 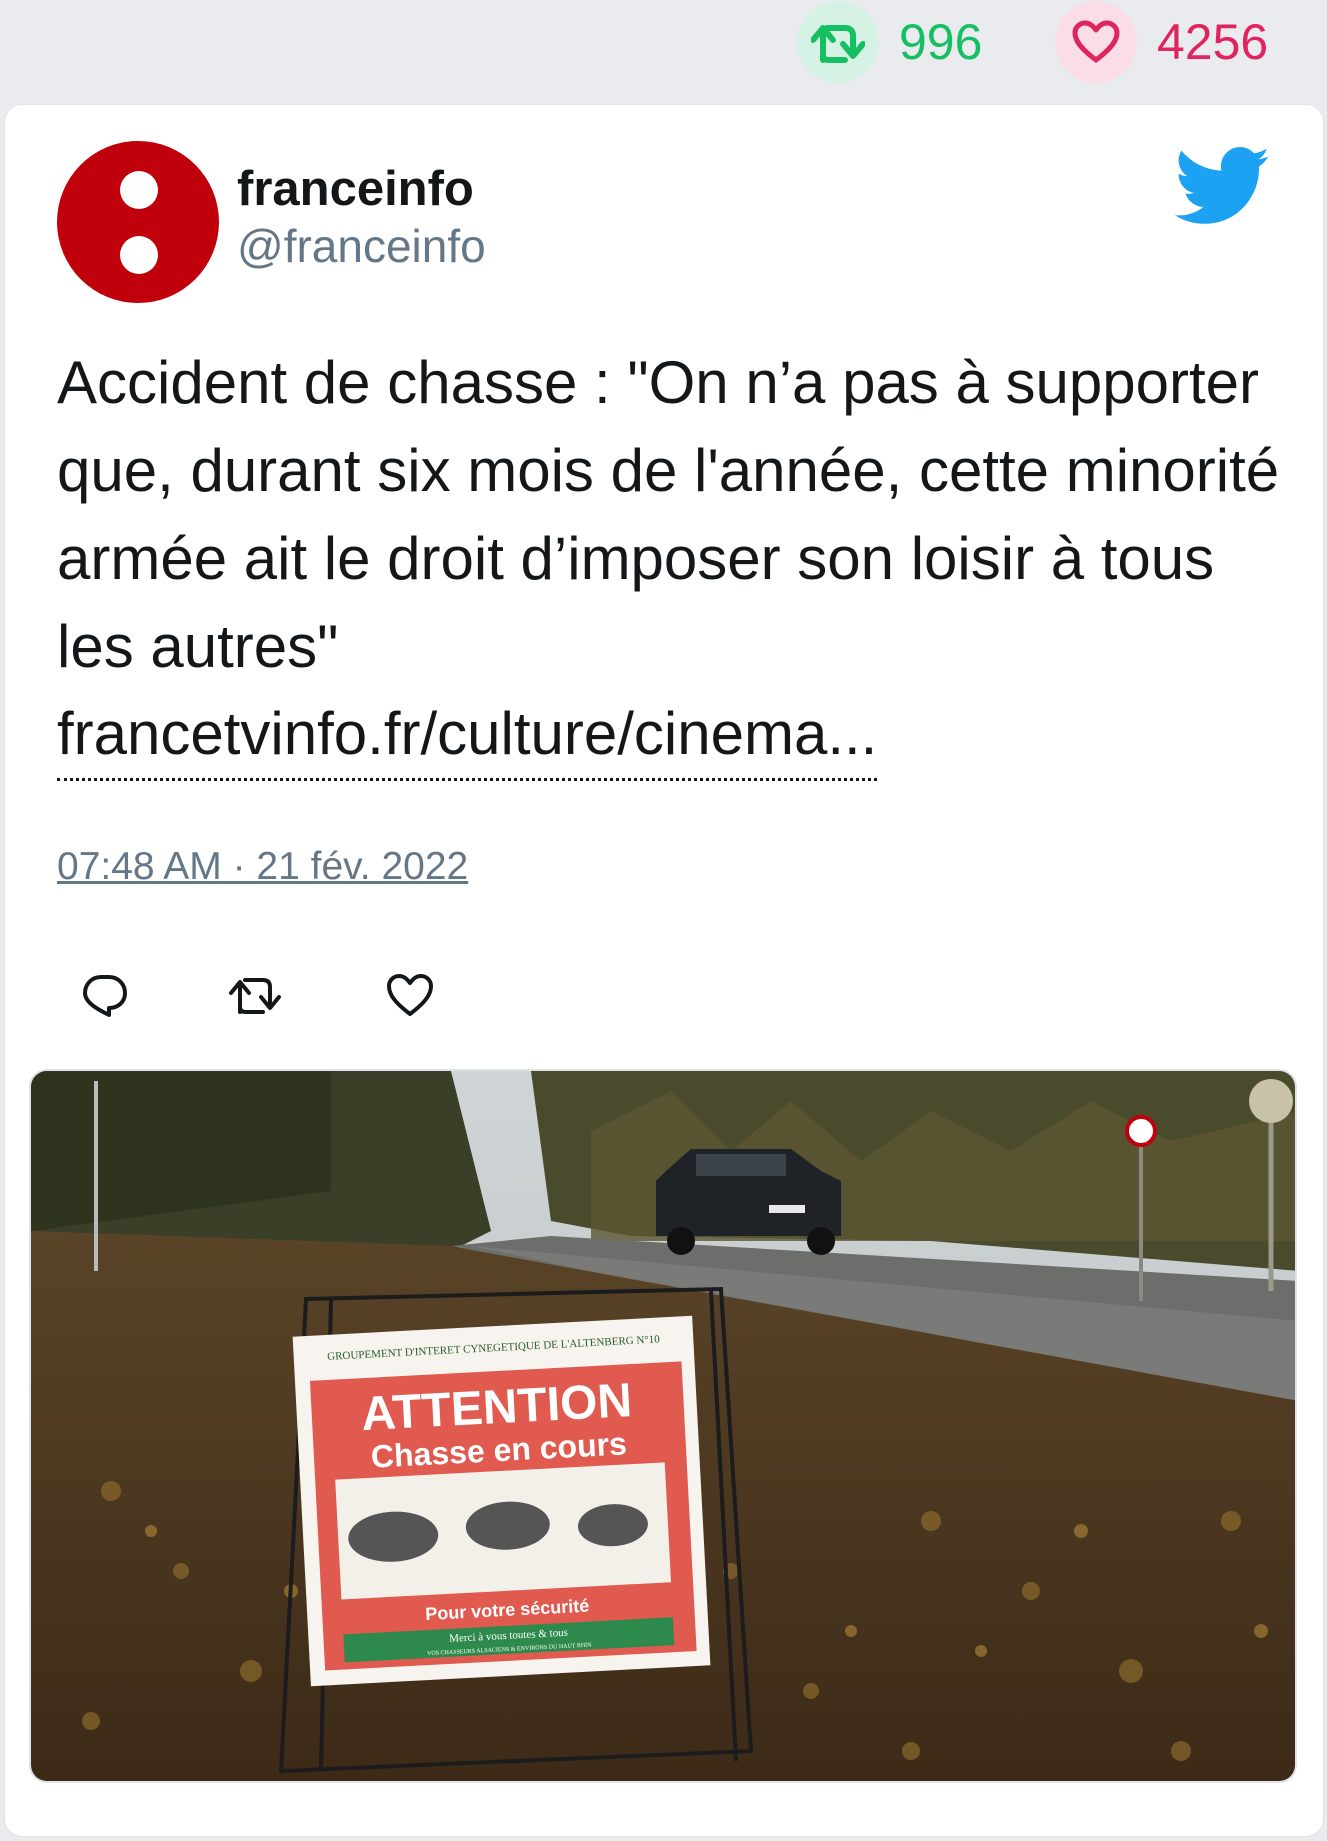 I want to click on retweet-count: 996, so click(x=941, y=42).